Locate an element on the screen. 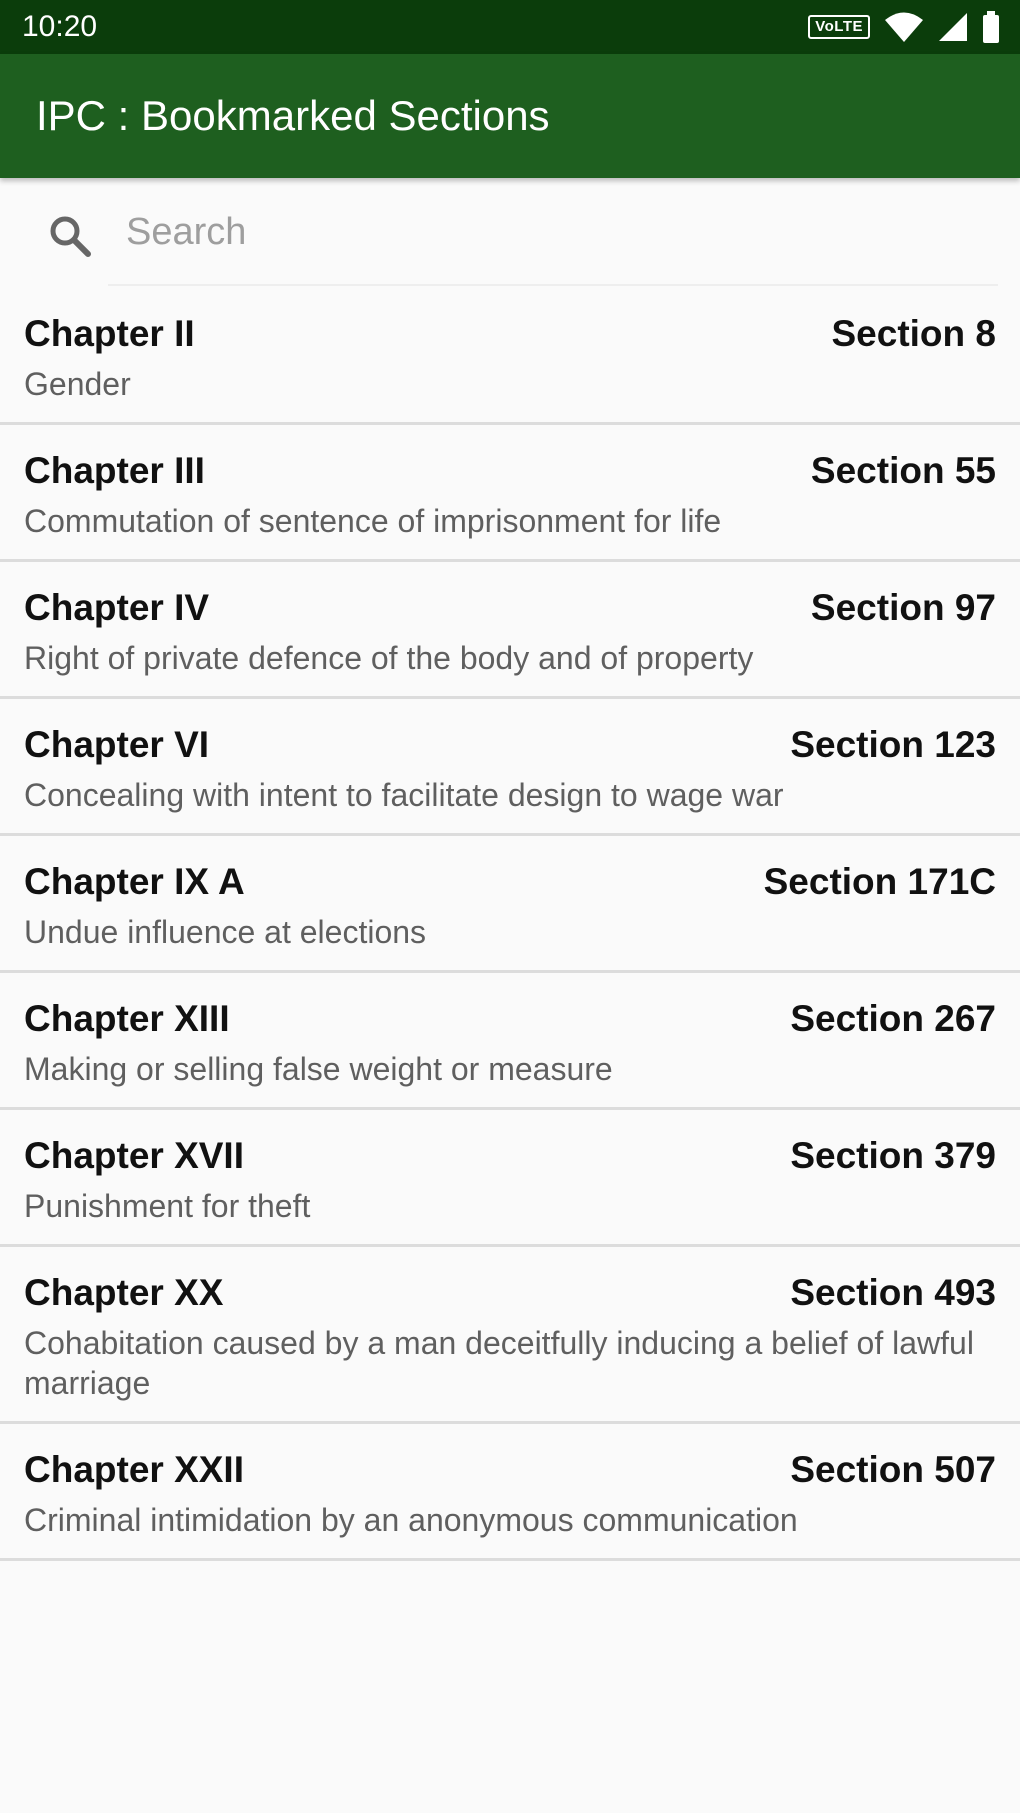 The height and width of the screenshot is (1813, 1020). section-label: Section 55 is located at coordinates (903, 470).